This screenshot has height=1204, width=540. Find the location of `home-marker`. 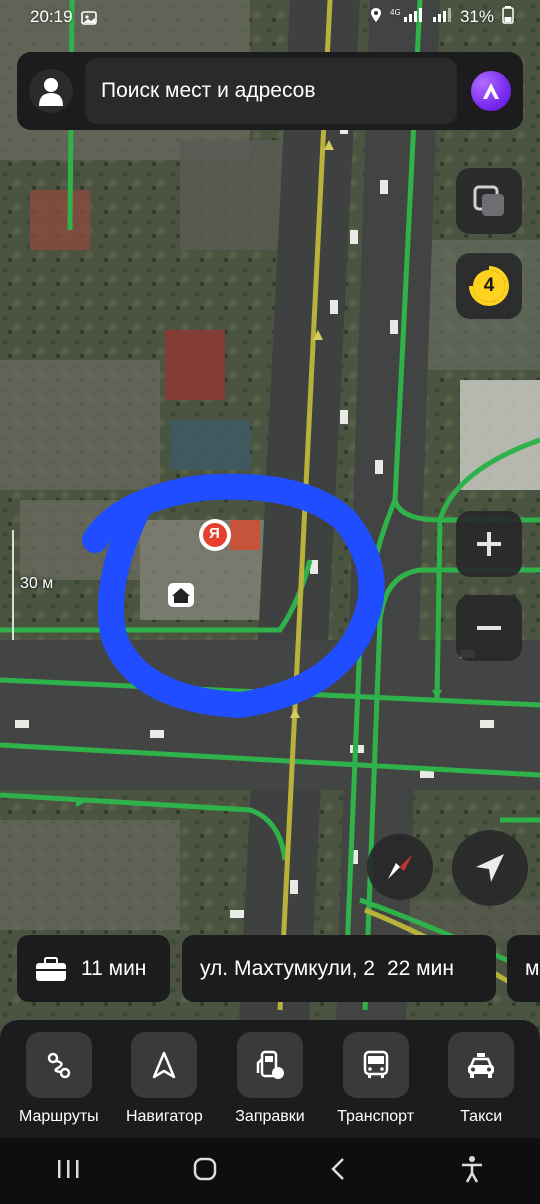

home-marker is located at coordinates (181, 595).